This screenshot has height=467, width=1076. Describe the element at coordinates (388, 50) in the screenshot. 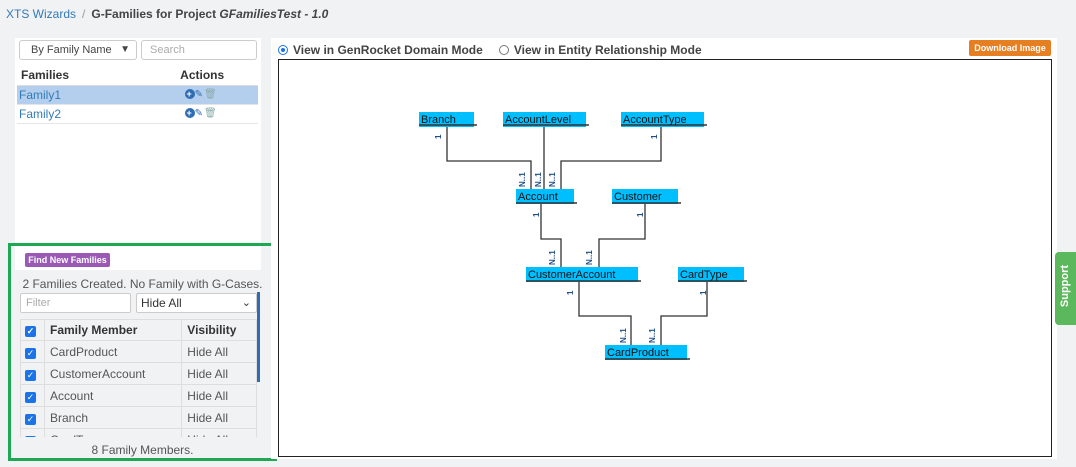

I see `domain-mode-label: View in GenRocket Domain Mode` at that location.